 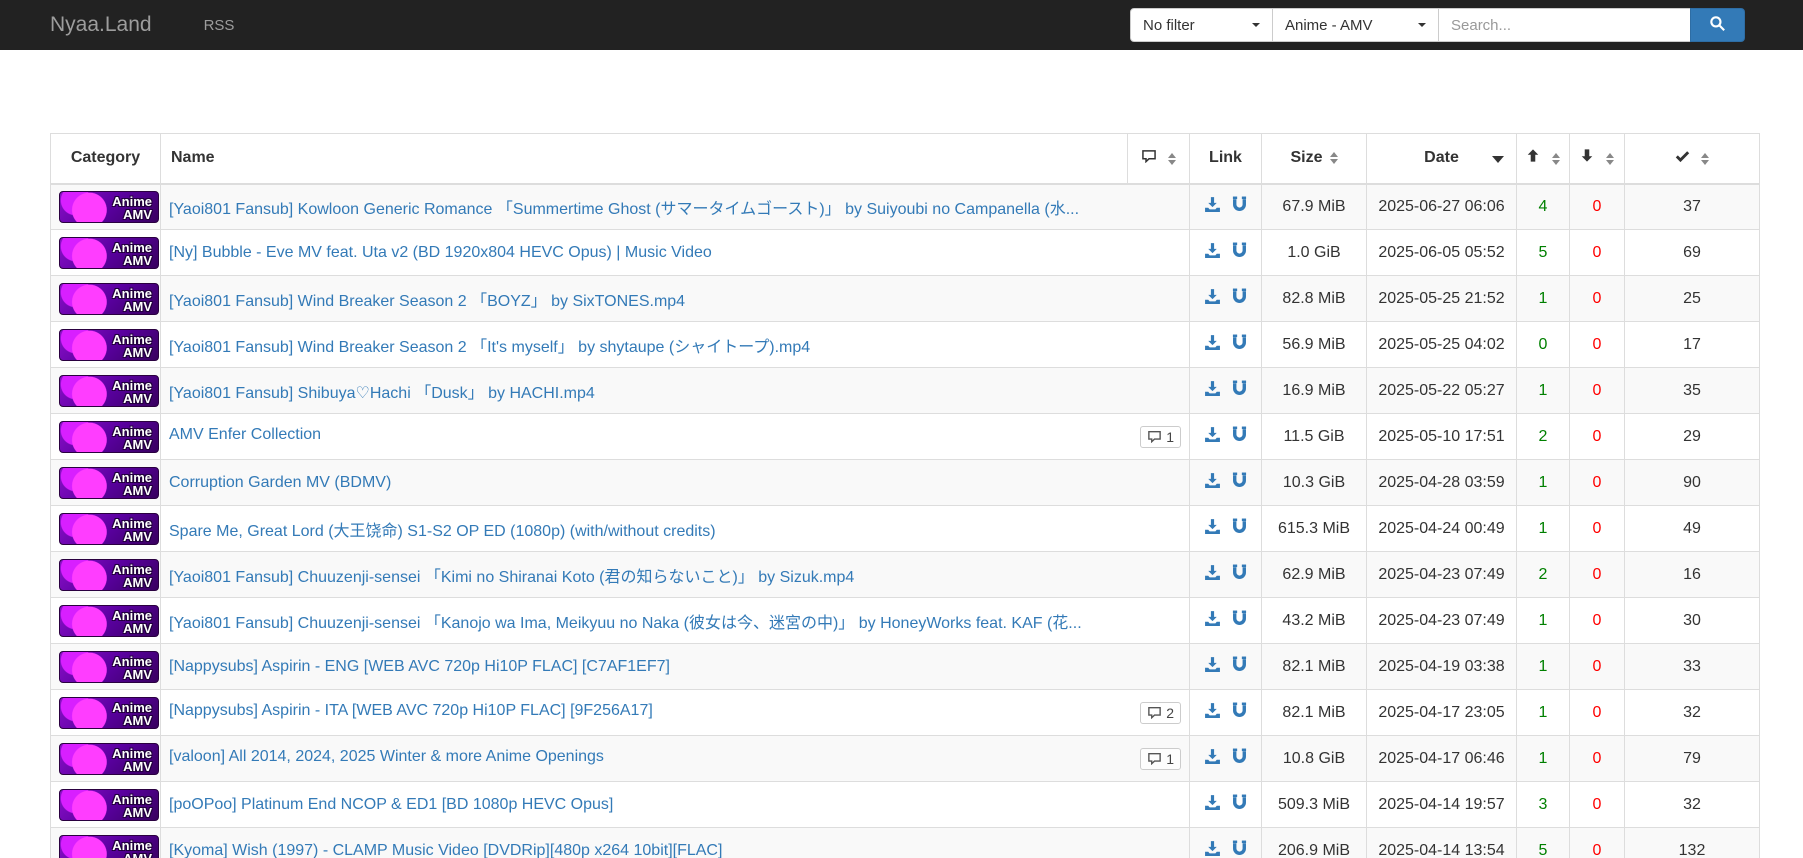 What do you see at coordinates (105, 159) in the screenshot?
I see `header-category: Category` at bounding box center [105, 159].